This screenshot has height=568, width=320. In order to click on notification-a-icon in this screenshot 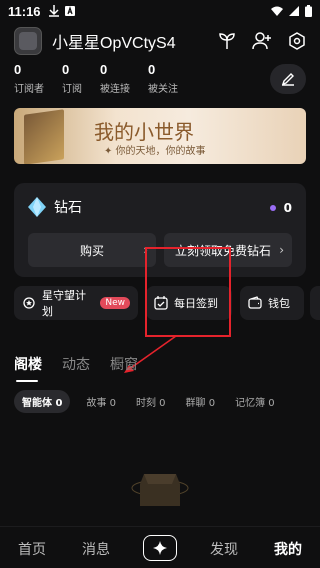, I will do `click(69, 11)`.